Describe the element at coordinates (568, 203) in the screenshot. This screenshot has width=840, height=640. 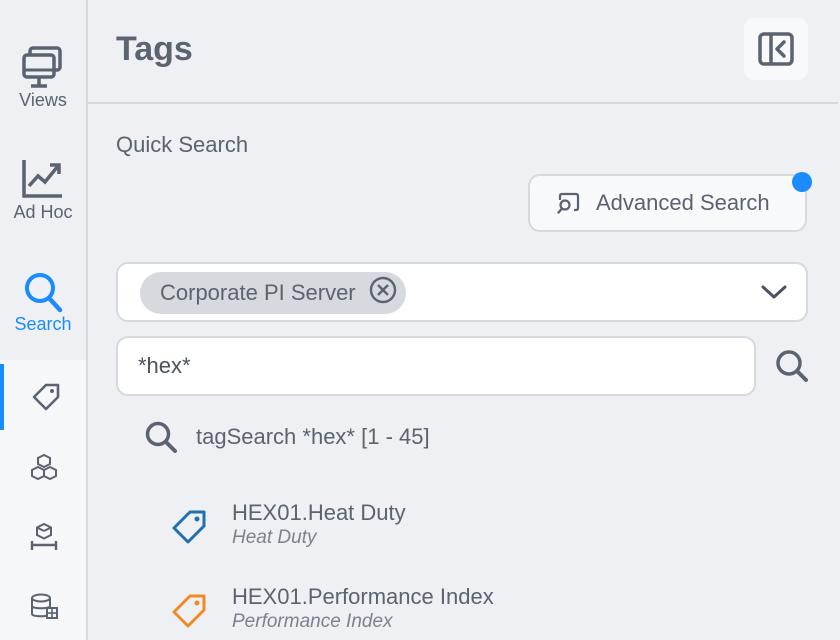
I see `advanced-search-icon` at that location.